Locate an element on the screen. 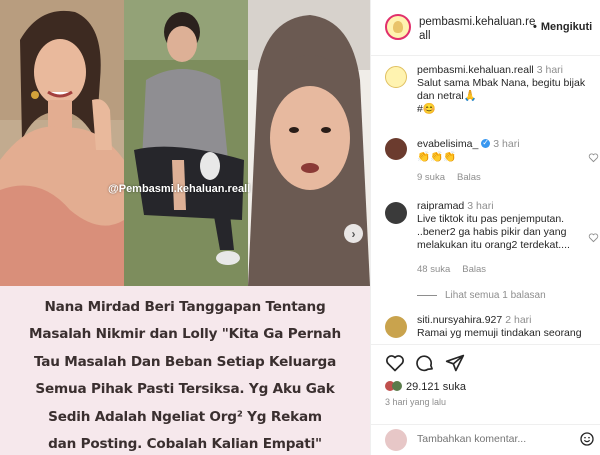  watermark-text: @Pembasmi.kehaluan.reall is located at coordinates (179, 189).